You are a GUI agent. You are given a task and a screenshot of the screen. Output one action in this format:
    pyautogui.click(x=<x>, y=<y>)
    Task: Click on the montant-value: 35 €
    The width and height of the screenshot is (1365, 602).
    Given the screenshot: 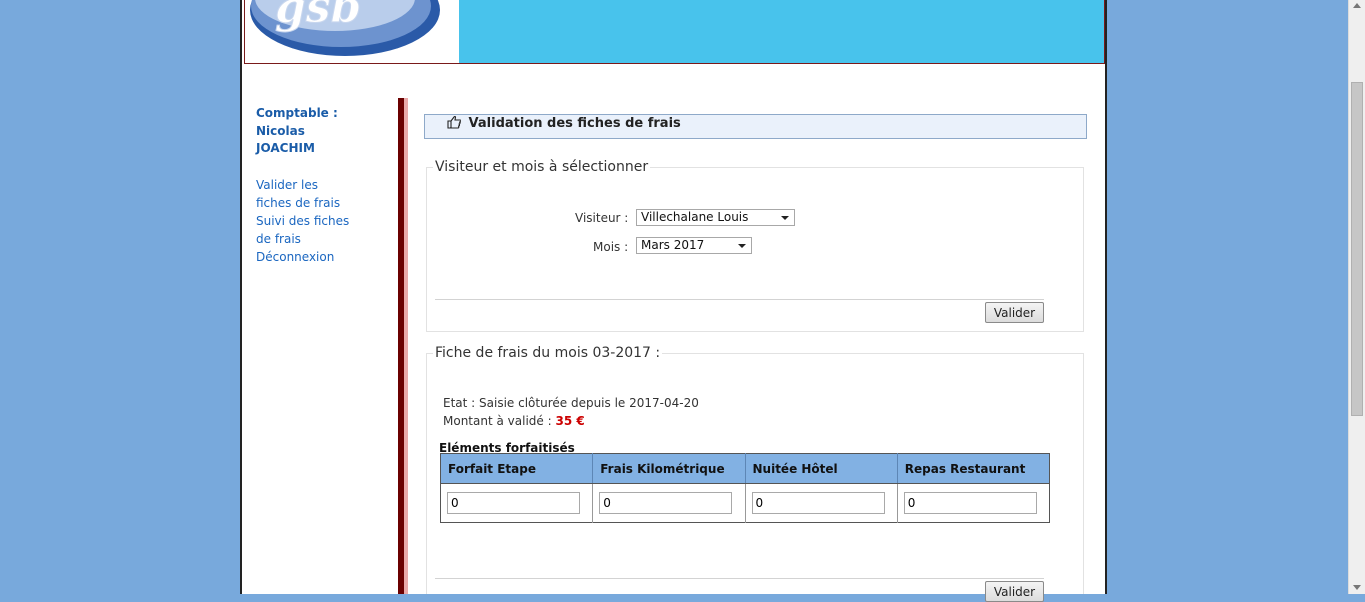 What is the action you would take?
    pyautogui.click(x=570, y=421)
    